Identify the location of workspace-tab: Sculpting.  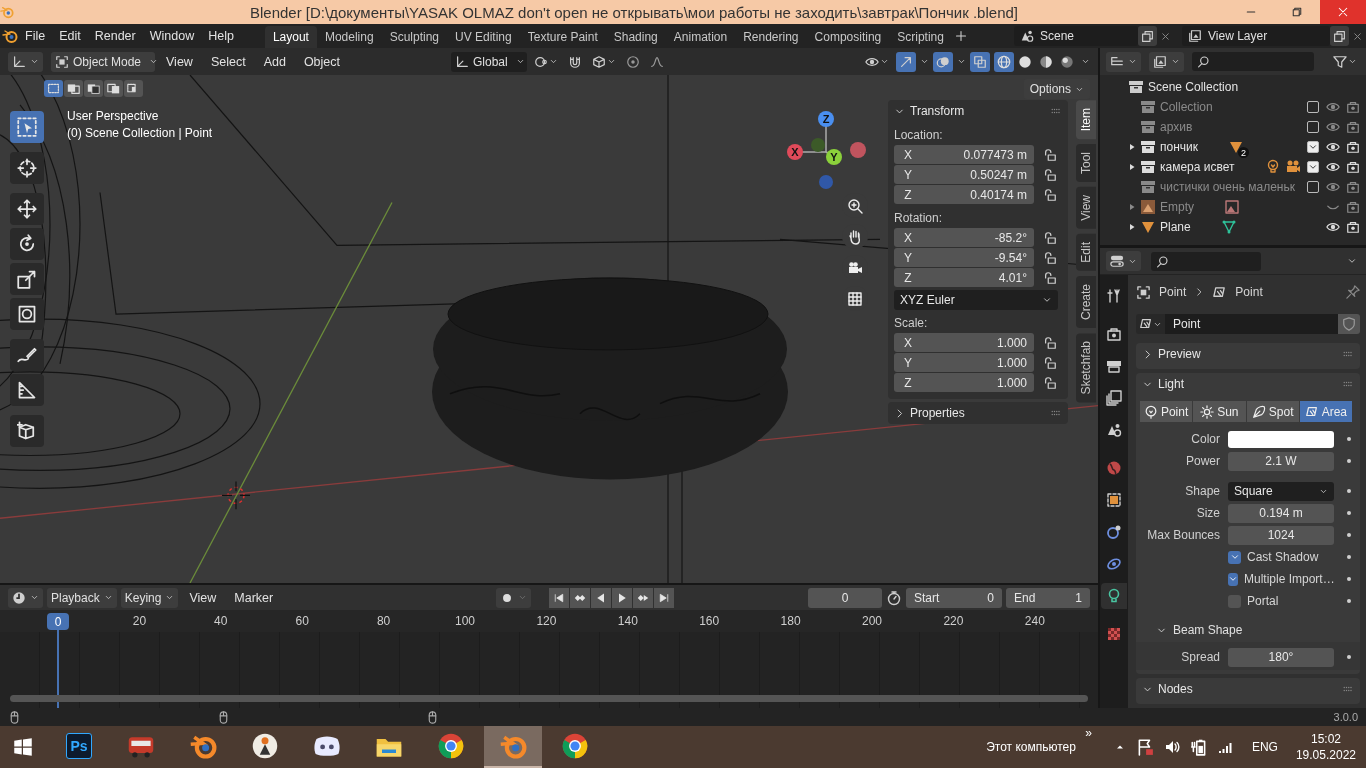
(414, 37).